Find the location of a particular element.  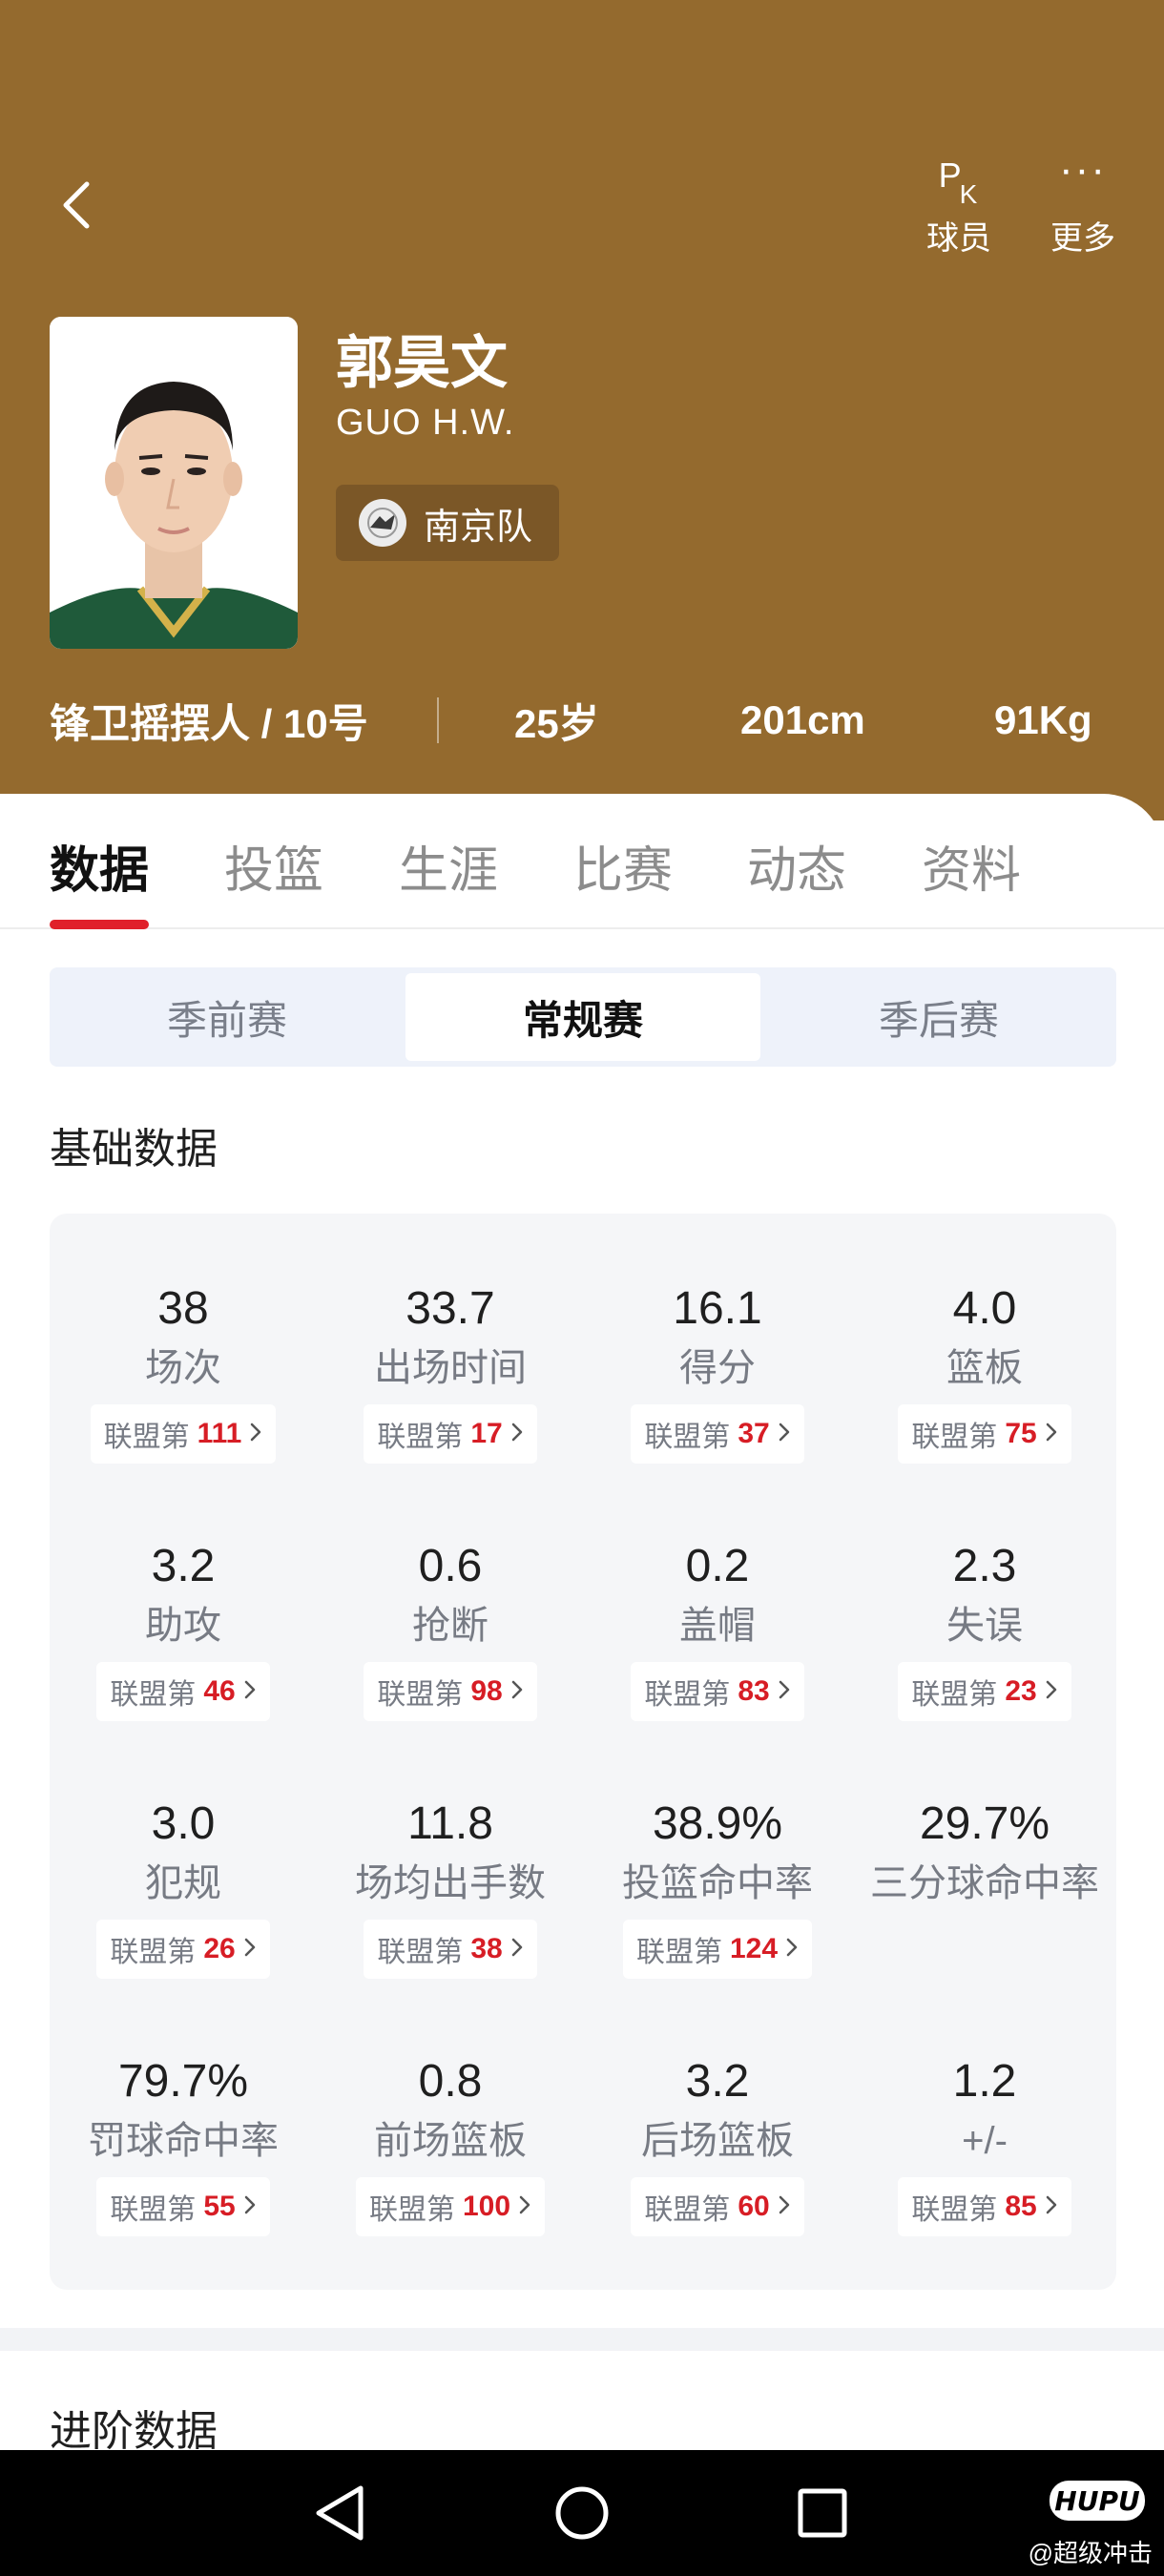

tab-games: 比赛 is located at coordinates (623, 866).